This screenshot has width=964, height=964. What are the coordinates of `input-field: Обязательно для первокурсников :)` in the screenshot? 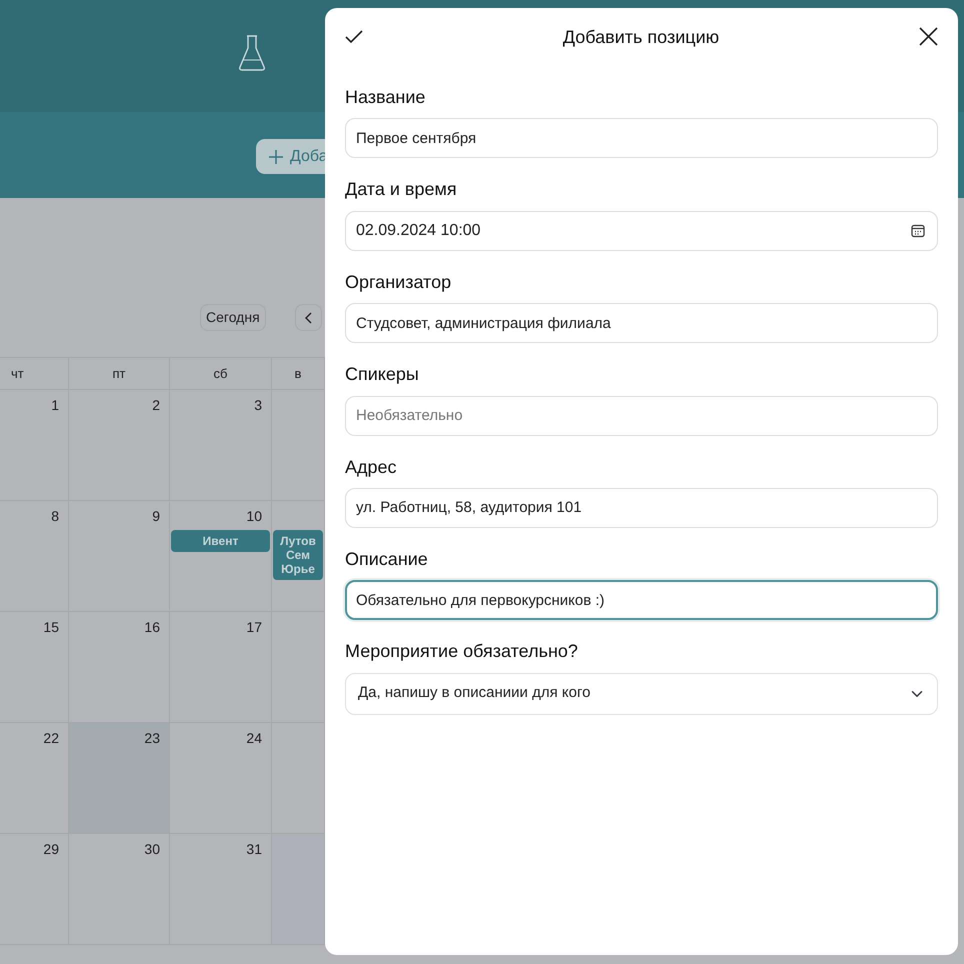 It's located at (641, 600).